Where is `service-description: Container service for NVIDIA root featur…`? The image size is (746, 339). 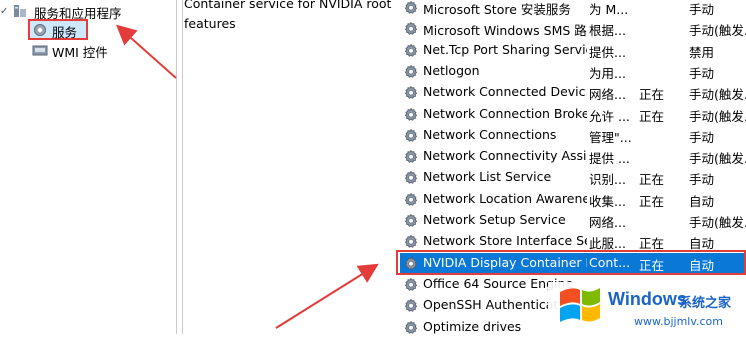
service-description: Container service for NVIDIA root featur… is located at coordinates (289, 17).